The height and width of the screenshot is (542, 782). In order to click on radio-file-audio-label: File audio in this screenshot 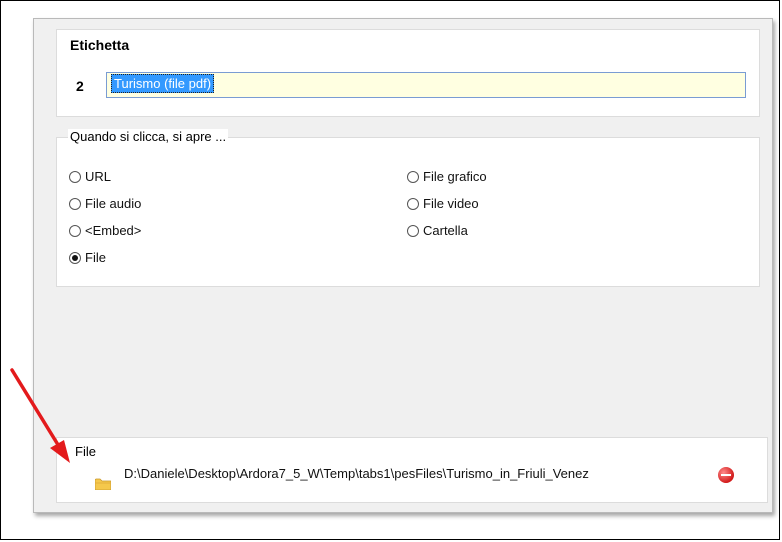, I will do `click(113, 203)`.